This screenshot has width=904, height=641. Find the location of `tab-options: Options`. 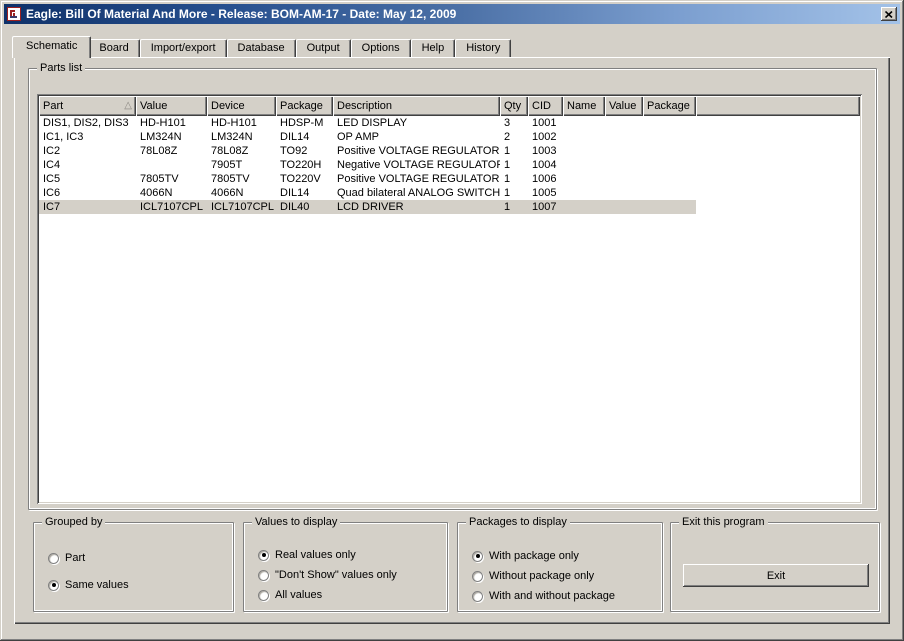

tab-options: Options is located at coordinates (380, 48).